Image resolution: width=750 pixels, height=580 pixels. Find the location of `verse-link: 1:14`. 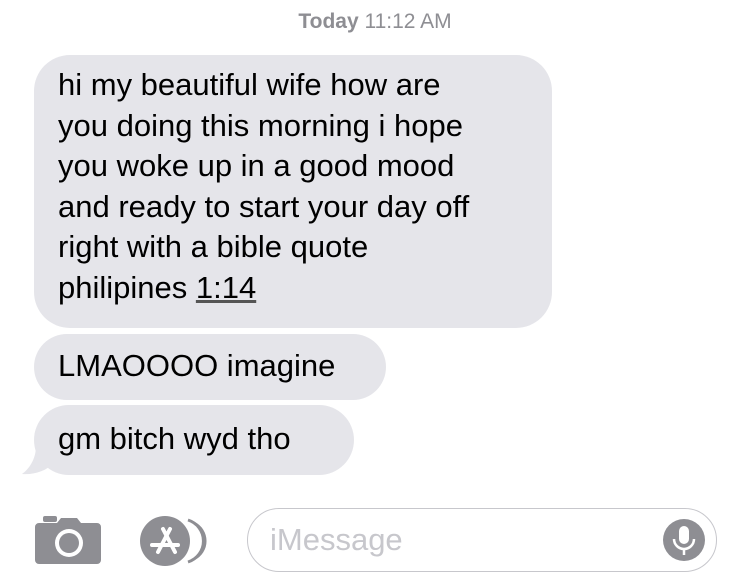

verse-link: 1:14 is located at coordinates (226, 287).